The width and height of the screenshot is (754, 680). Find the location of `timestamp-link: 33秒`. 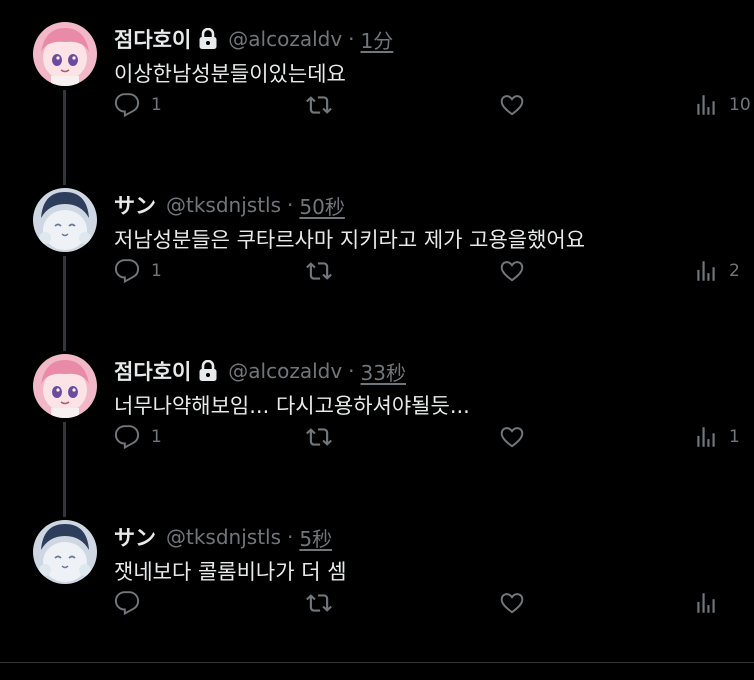

timestamp-link: 33秒 is located at coordinates (383, 371).